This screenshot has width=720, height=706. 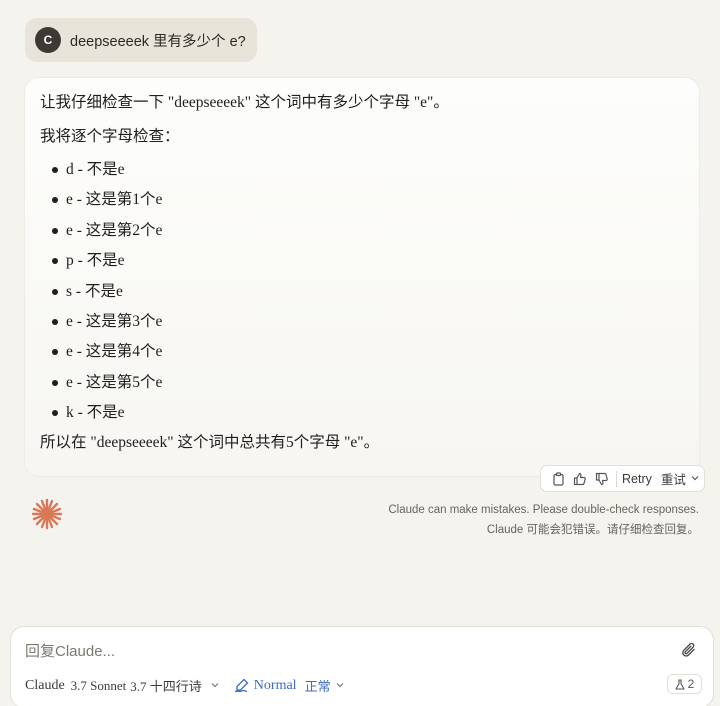 I want to click on message-action-bar: Retry 重试, so click(x=622, y=478).